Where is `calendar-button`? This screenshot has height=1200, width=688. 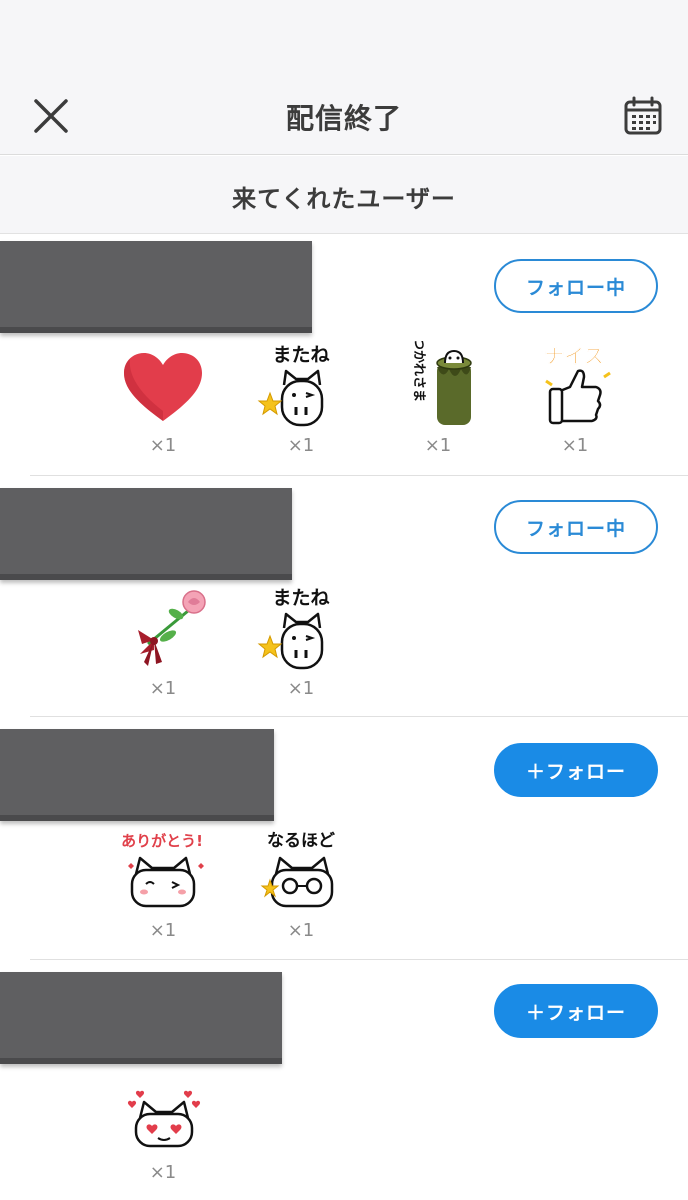
calendar-button is located at coordinates (643, 116).